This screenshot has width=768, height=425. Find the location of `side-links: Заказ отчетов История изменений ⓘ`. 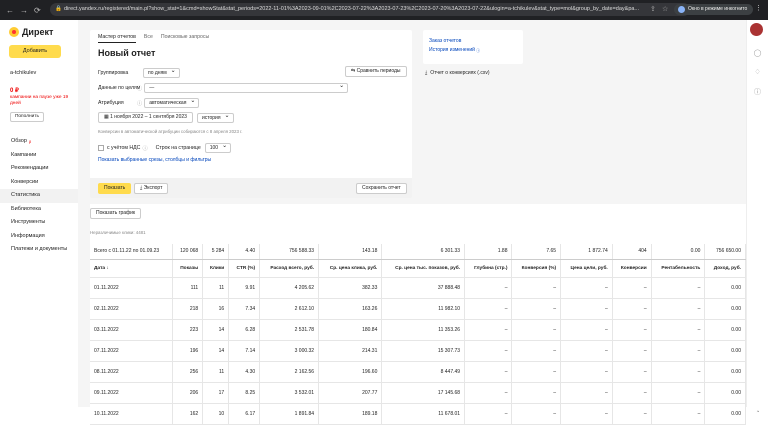

side-links: Заказ отчетов История изменений ⓘ is located at coordinates (473, 47).